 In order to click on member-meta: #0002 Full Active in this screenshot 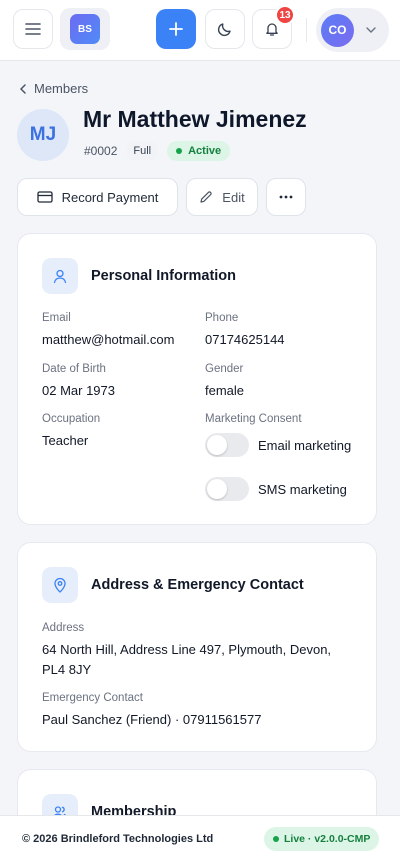, I will do `click(157, 151)`.